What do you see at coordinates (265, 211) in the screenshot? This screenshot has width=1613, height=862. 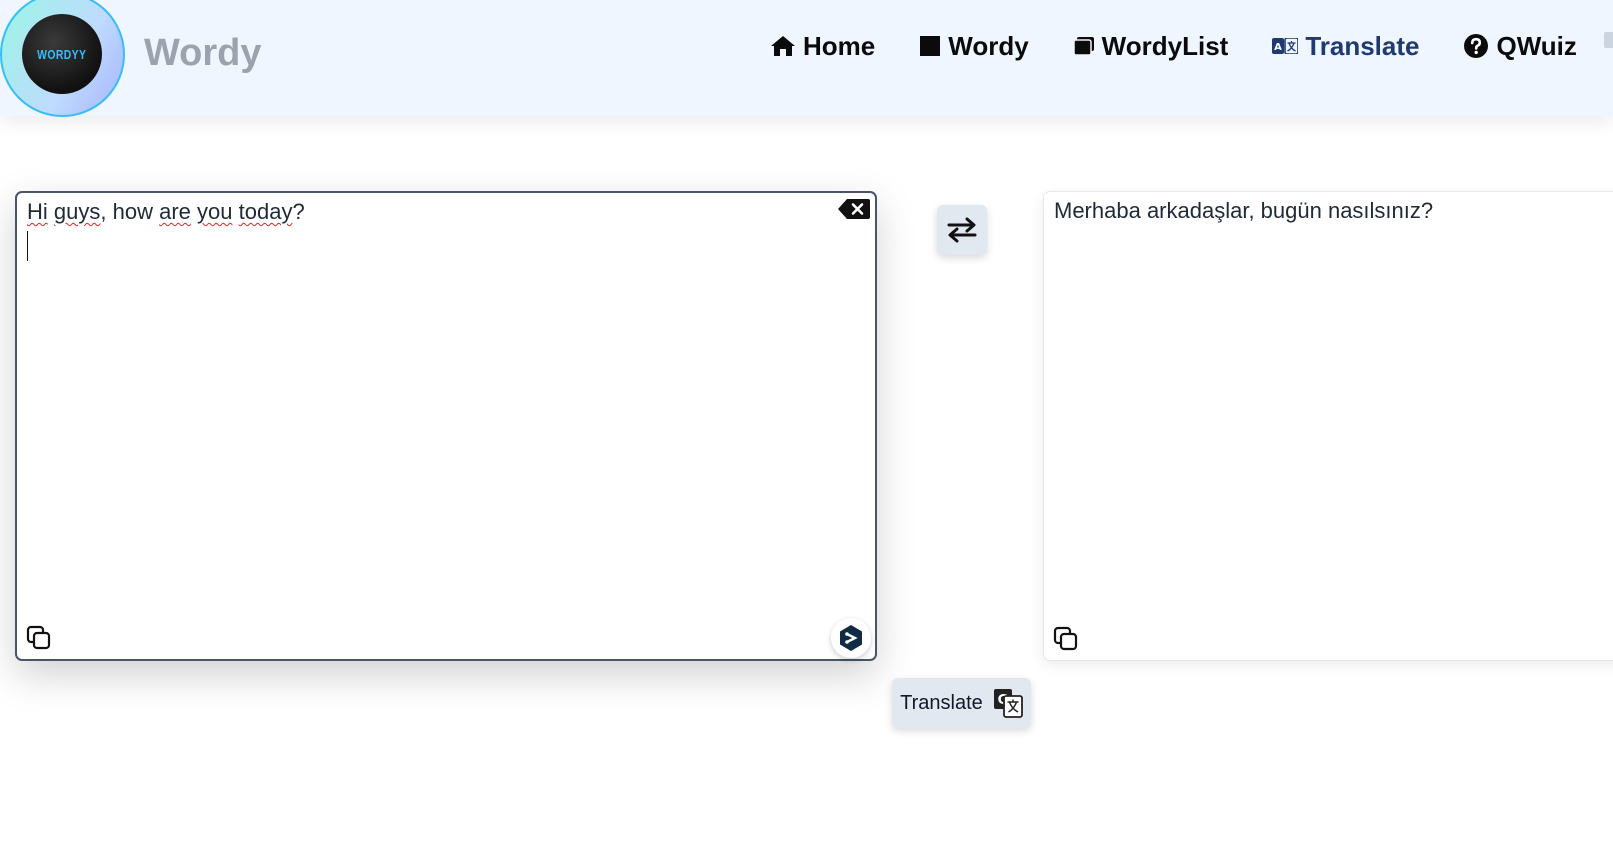 I see `misspelled-word: today` at bounding box center [265, 211].